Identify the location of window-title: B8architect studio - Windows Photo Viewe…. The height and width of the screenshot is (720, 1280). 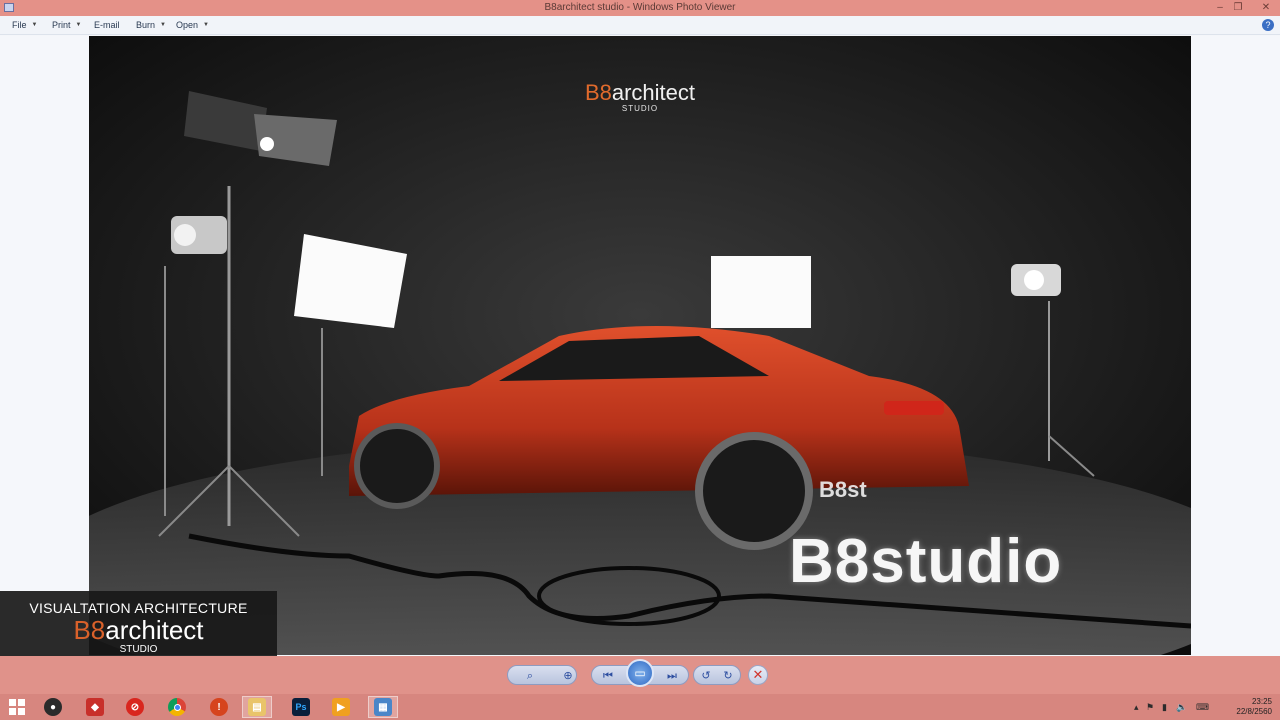
(640, 7).